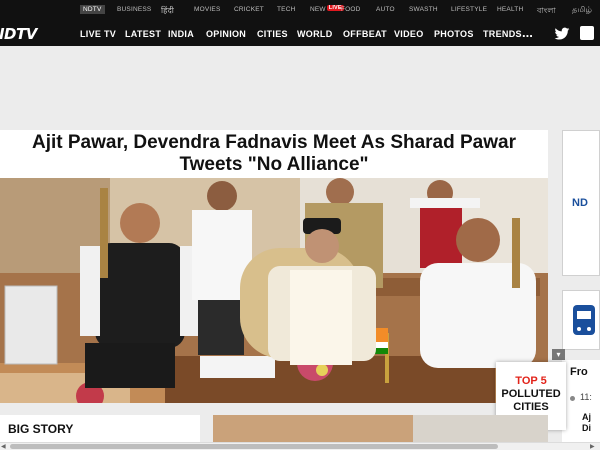 The height and width of the screenshot is (450, 600). Describe the element at coordinates (92, 9) in the screenshot. I see `toplink-ndtv: NDTV` at that location.